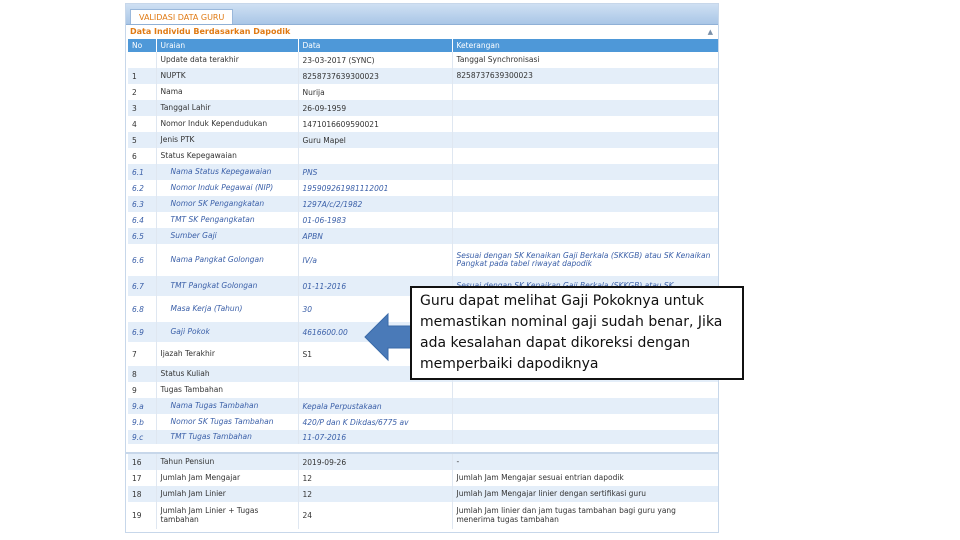 Image resolution: width=960 pixels, height=540 pixels. Describe the element at coordinates (142, 332) in the screenshot. I see `cell-no: 6.9` at that location.